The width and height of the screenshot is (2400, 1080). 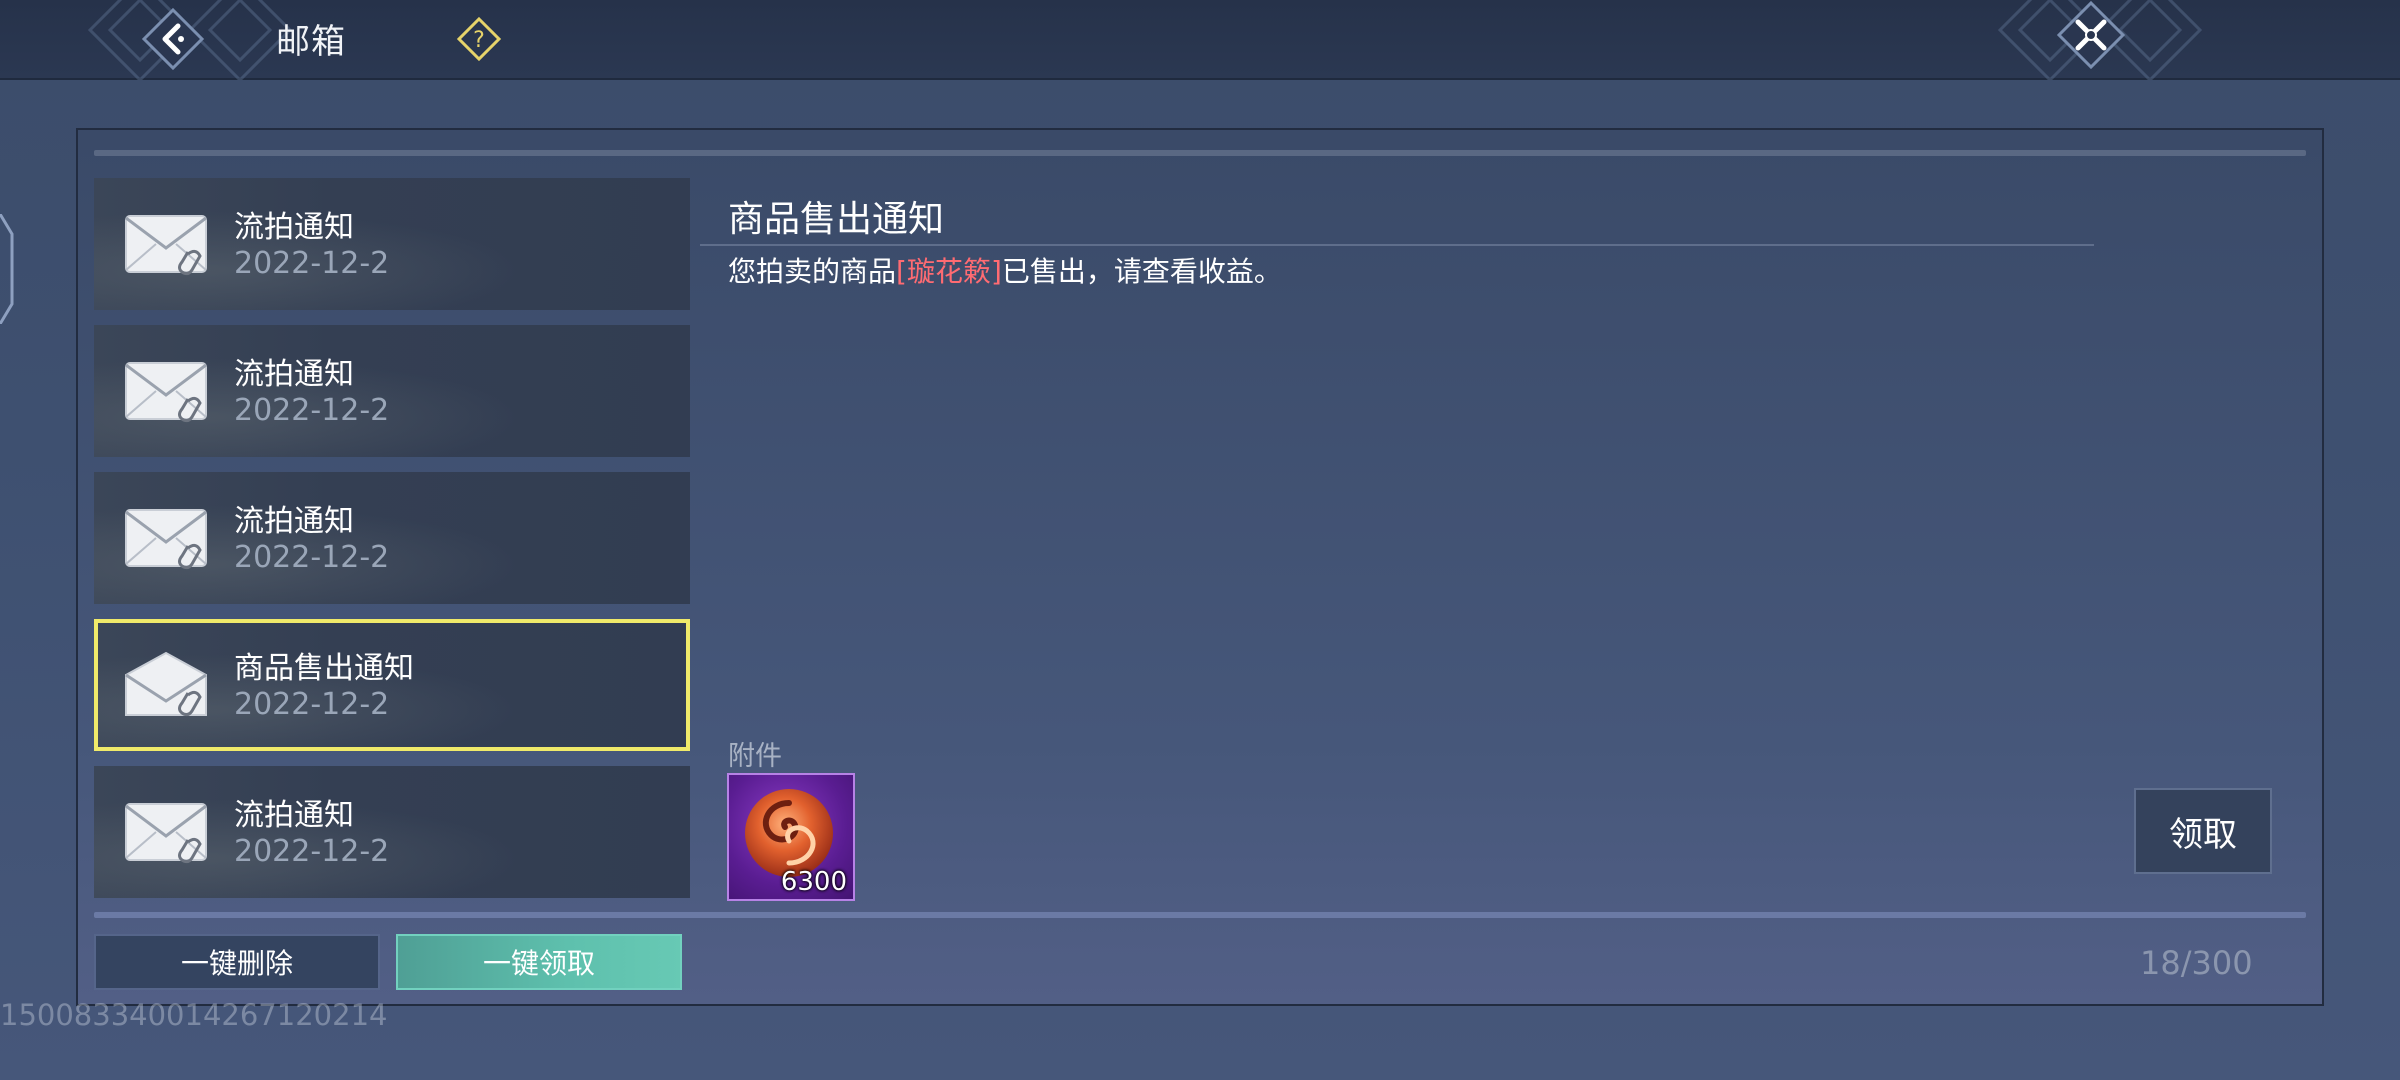 I want to click on attachment-slot: 6300, so click(x=791, y=837).